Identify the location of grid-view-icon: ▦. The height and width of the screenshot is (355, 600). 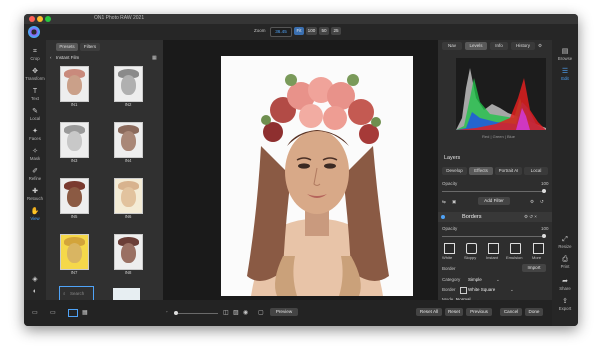
(154, 58).